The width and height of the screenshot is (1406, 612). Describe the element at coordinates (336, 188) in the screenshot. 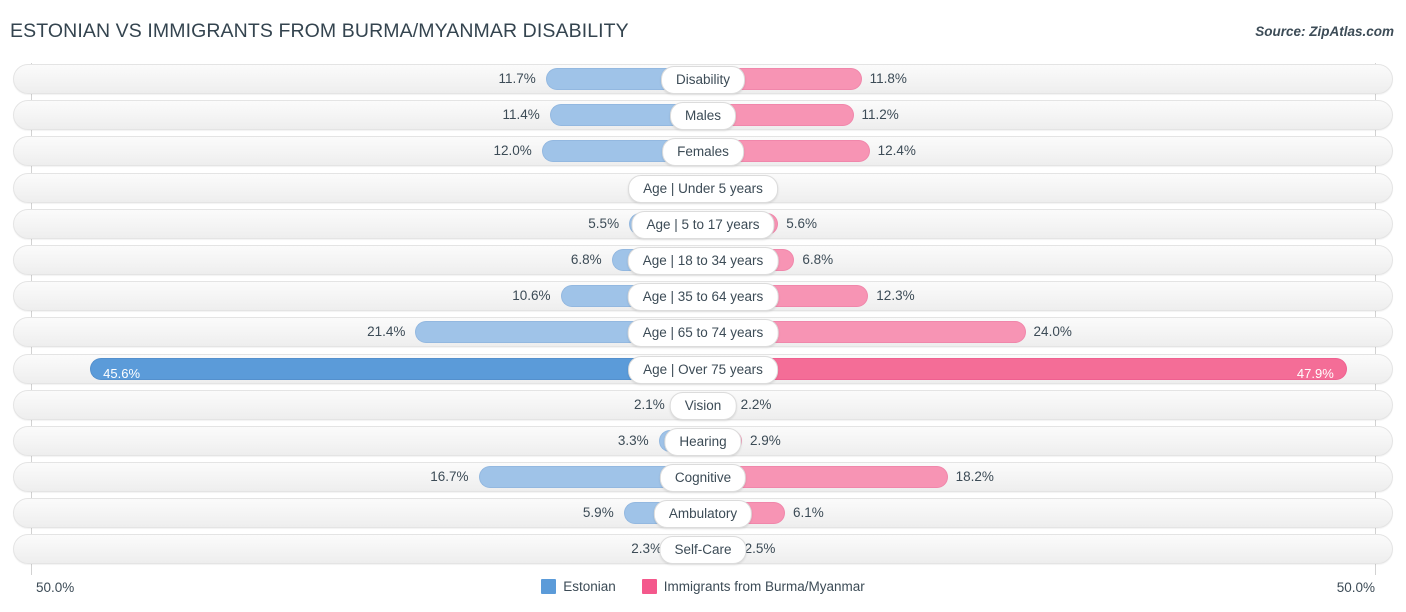

I see `bar-value-left: 1.5%` at that location.